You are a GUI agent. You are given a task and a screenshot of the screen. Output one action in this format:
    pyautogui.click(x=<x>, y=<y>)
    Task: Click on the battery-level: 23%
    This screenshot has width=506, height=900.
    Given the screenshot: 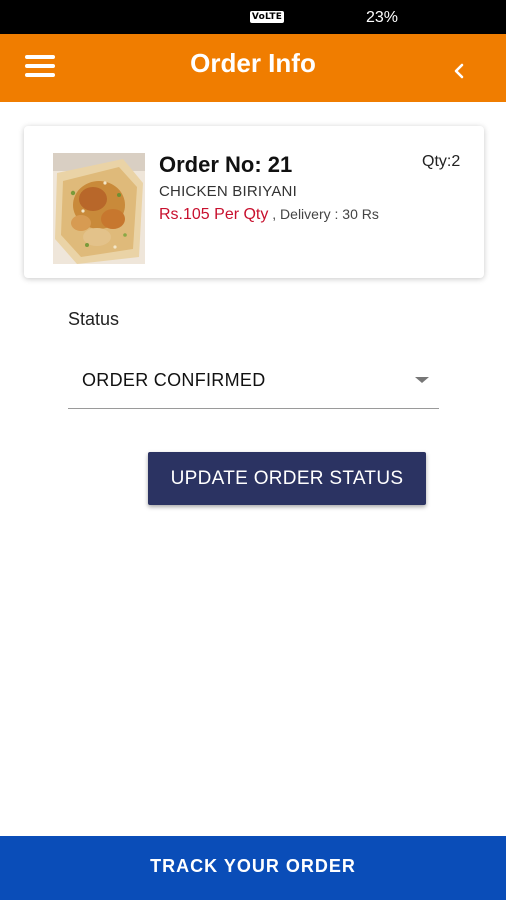 What is the action you would take?
    pyautogui.click(x=382, y=17)
    